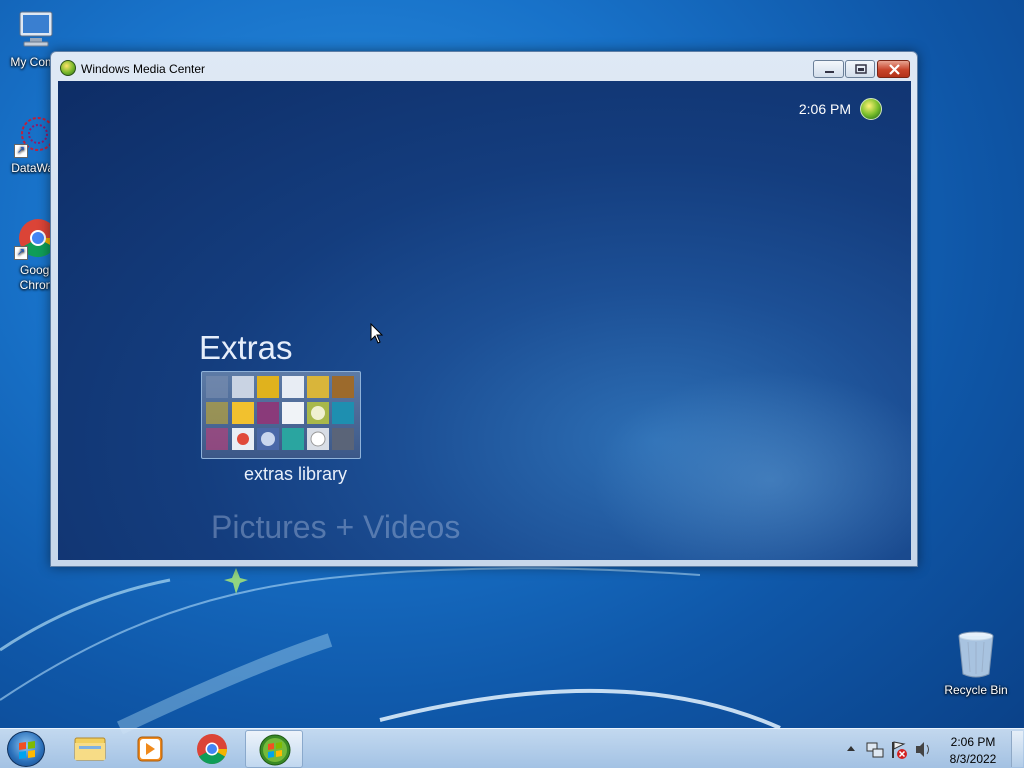 The width and height of the screenshot is (1024, 768). I want to click on system-tray, so click(888, 750).